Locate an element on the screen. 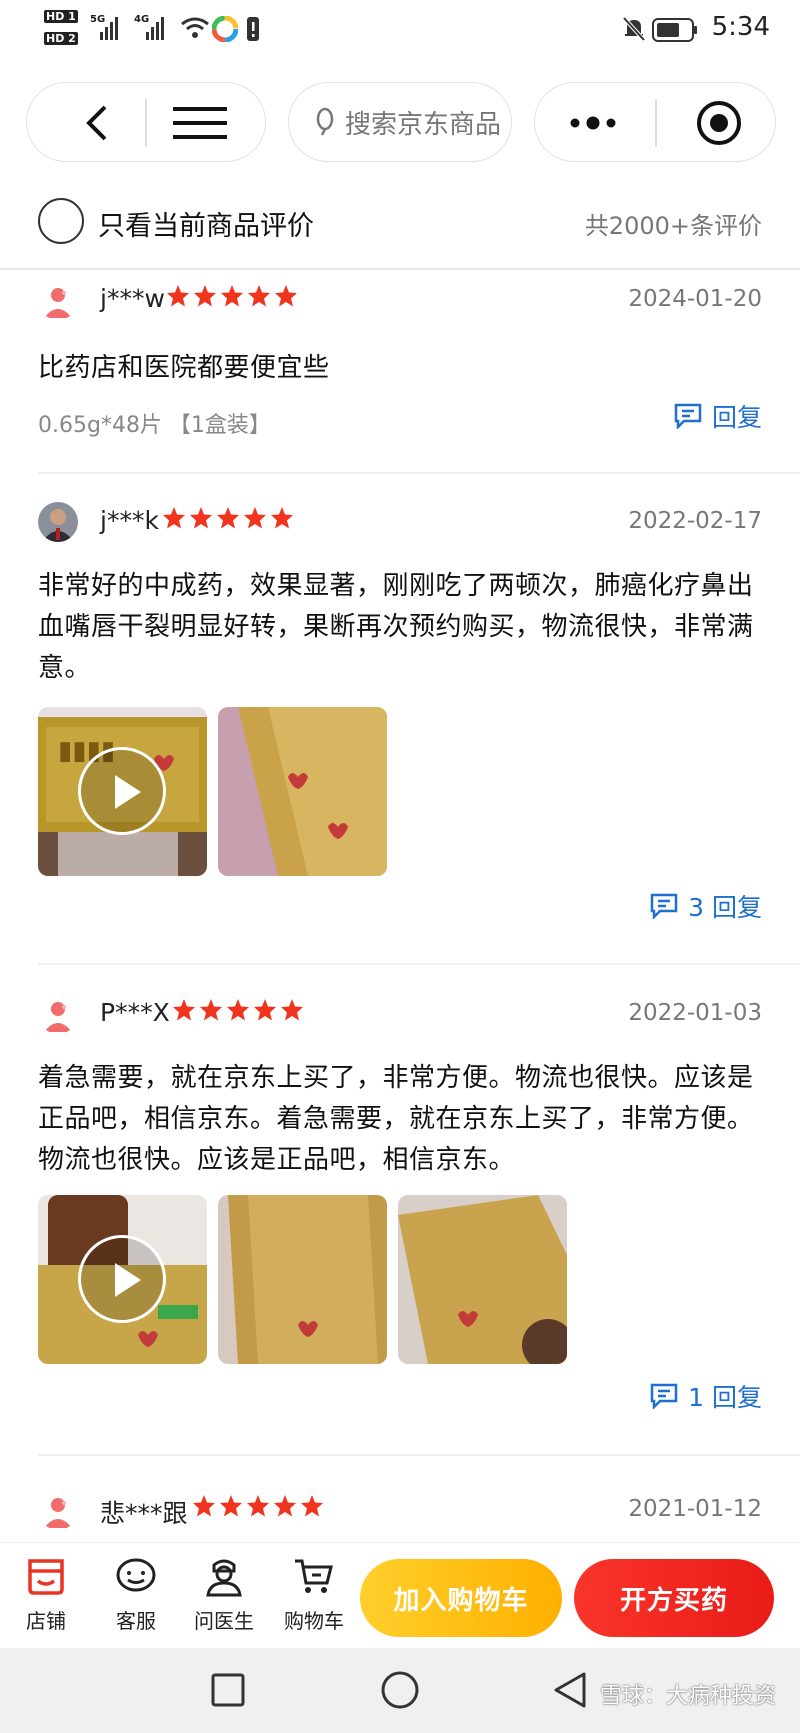 This screenshot has width=800, height=1733. doctor-icon is located at coordinates (224, 1578).